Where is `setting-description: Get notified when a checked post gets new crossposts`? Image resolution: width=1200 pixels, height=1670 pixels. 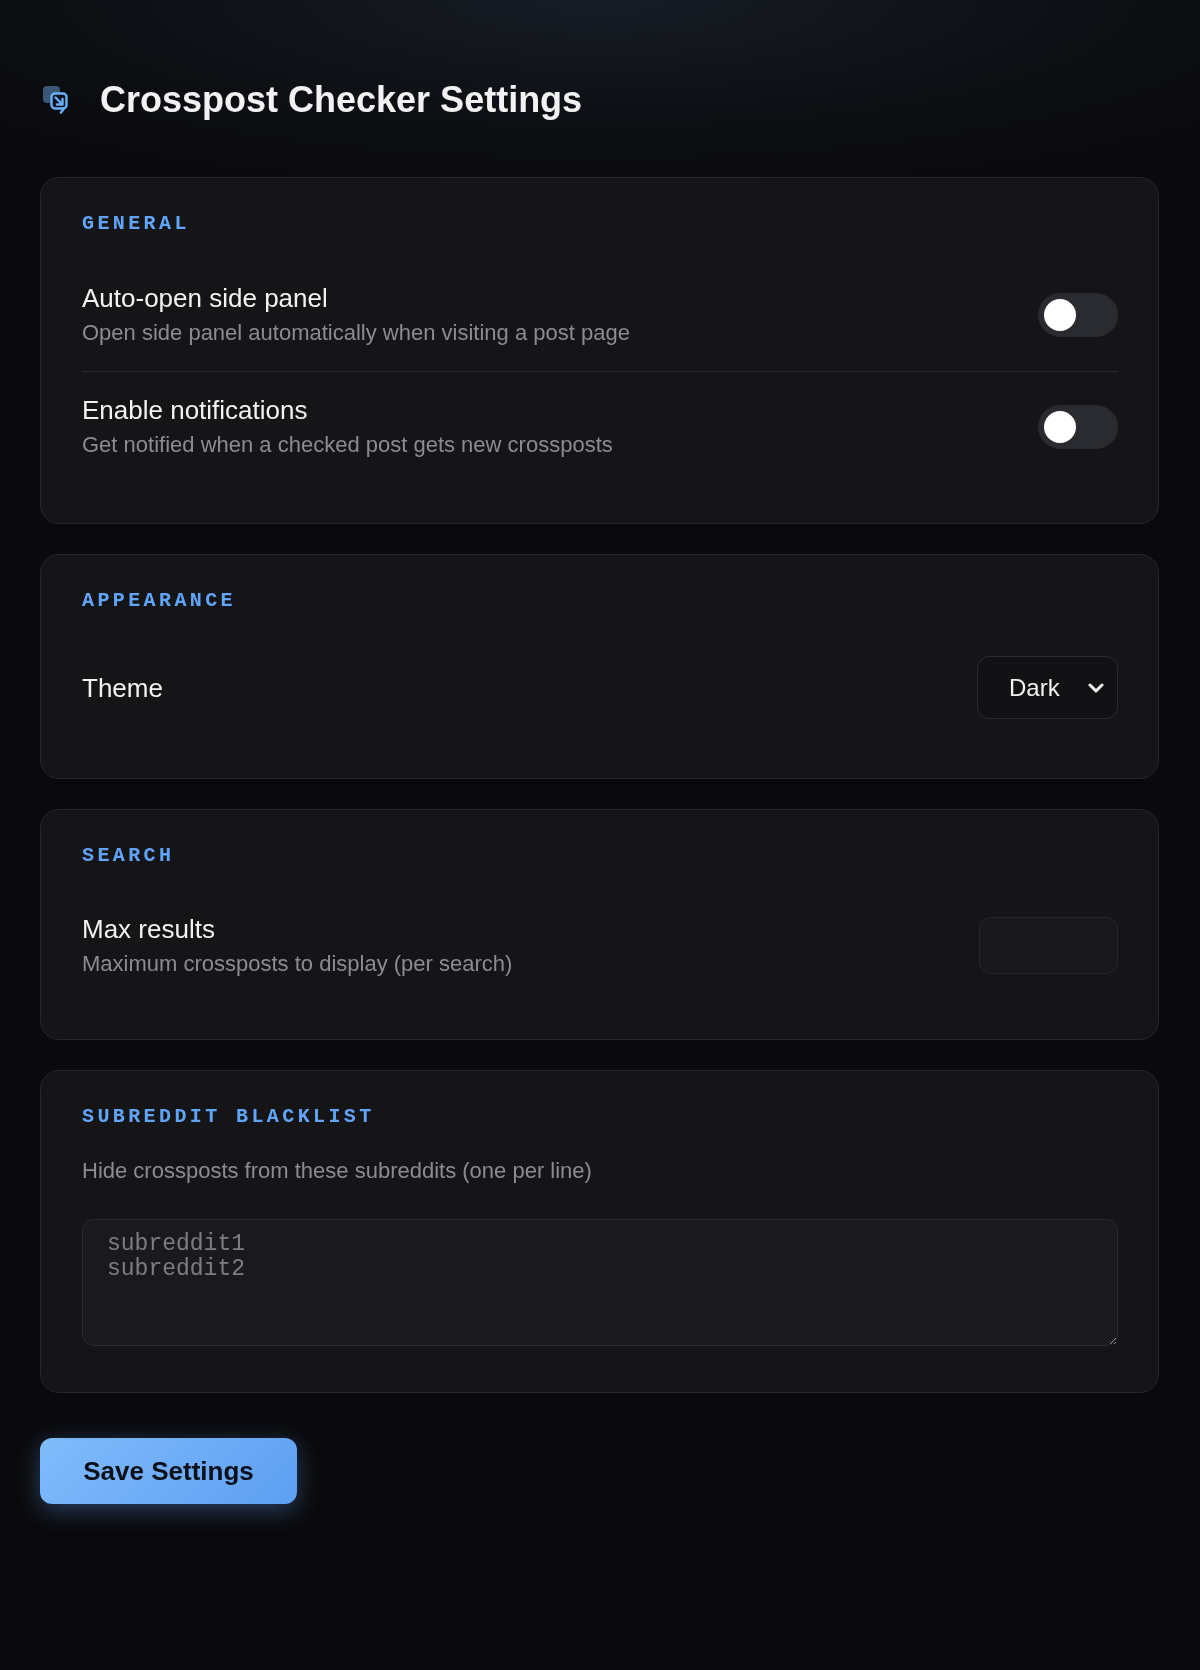
setting-description: Get notified when a checked post gets new crossposts is located at coordinates (347, 445).